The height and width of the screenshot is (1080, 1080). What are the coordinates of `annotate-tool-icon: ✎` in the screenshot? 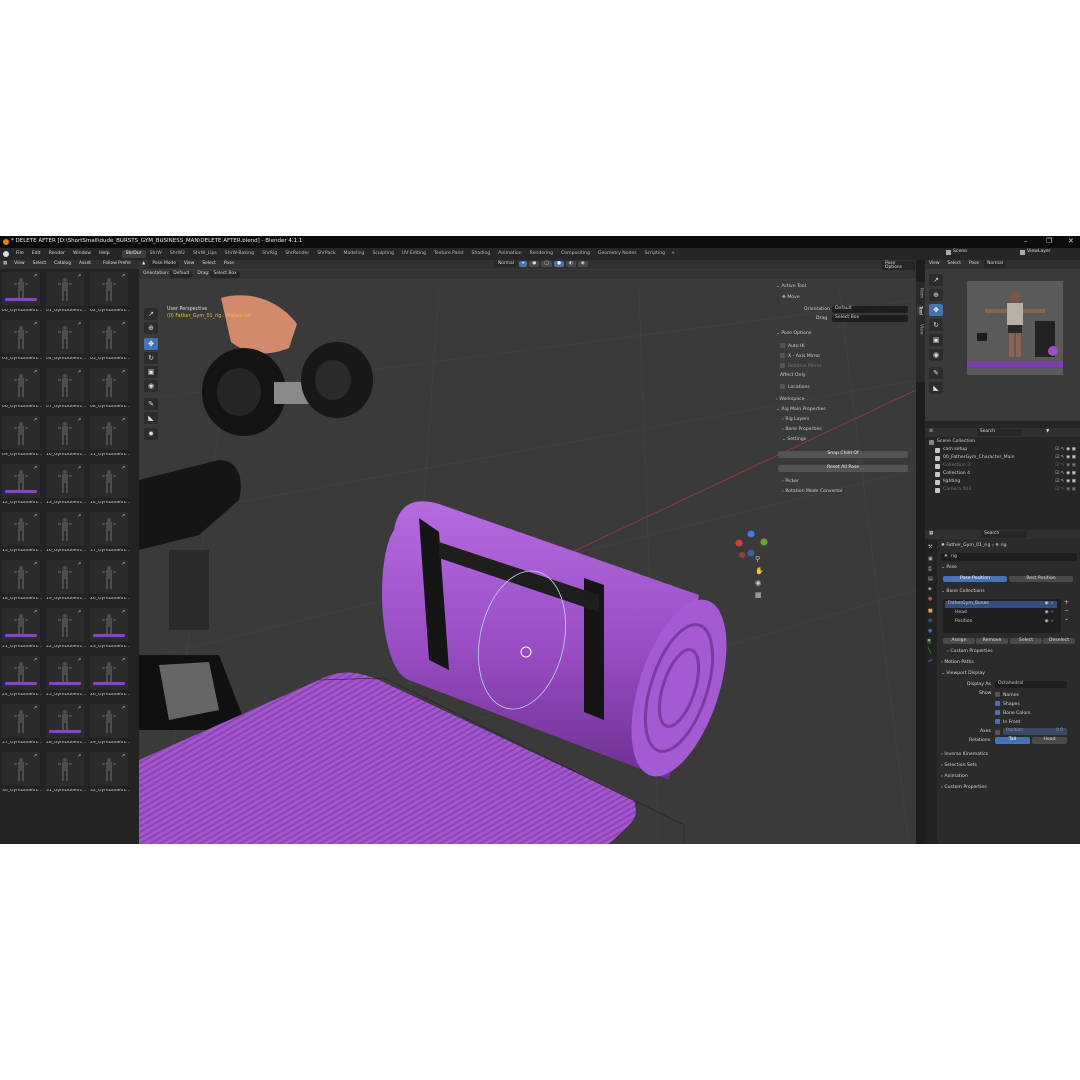 It's located at (151, 404).